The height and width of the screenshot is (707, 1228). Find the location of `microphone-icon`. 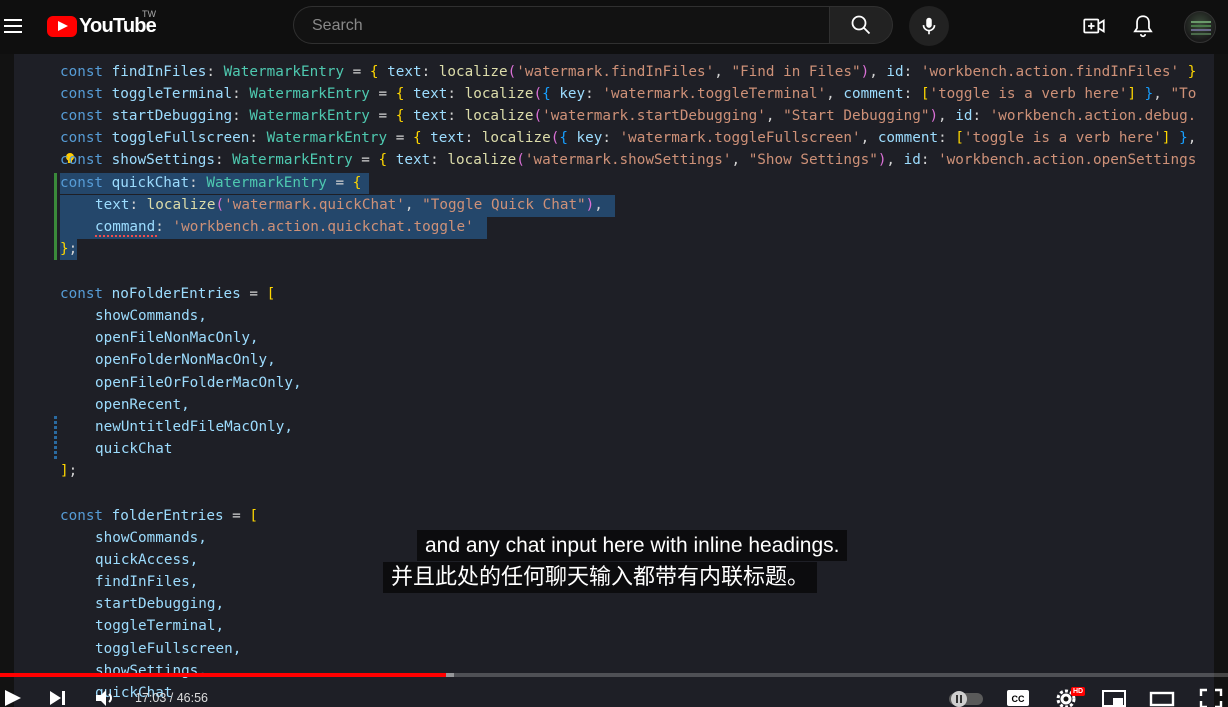

microphone-icon is located at coordinates (929, 26).